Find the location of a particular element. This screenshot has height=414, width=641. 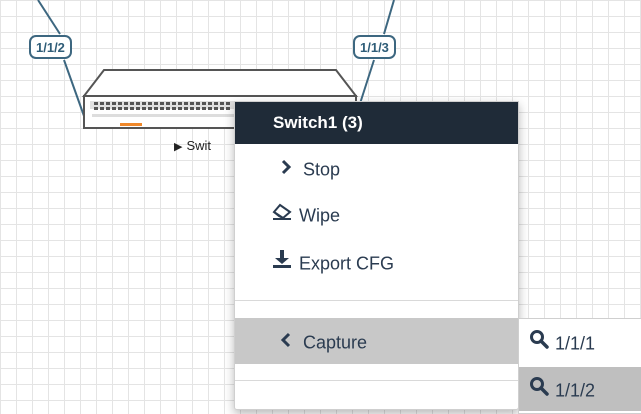

node-status-icon: ▶ is located at coordinates (178, 147).